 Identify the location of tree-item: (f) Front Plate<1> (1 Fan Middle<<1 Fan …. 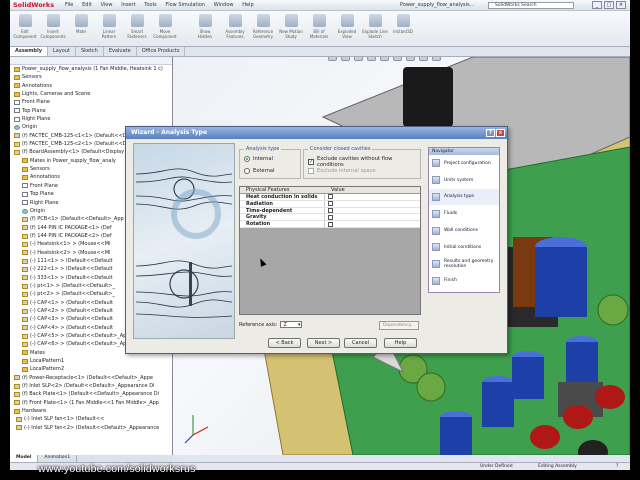
(91, 403).